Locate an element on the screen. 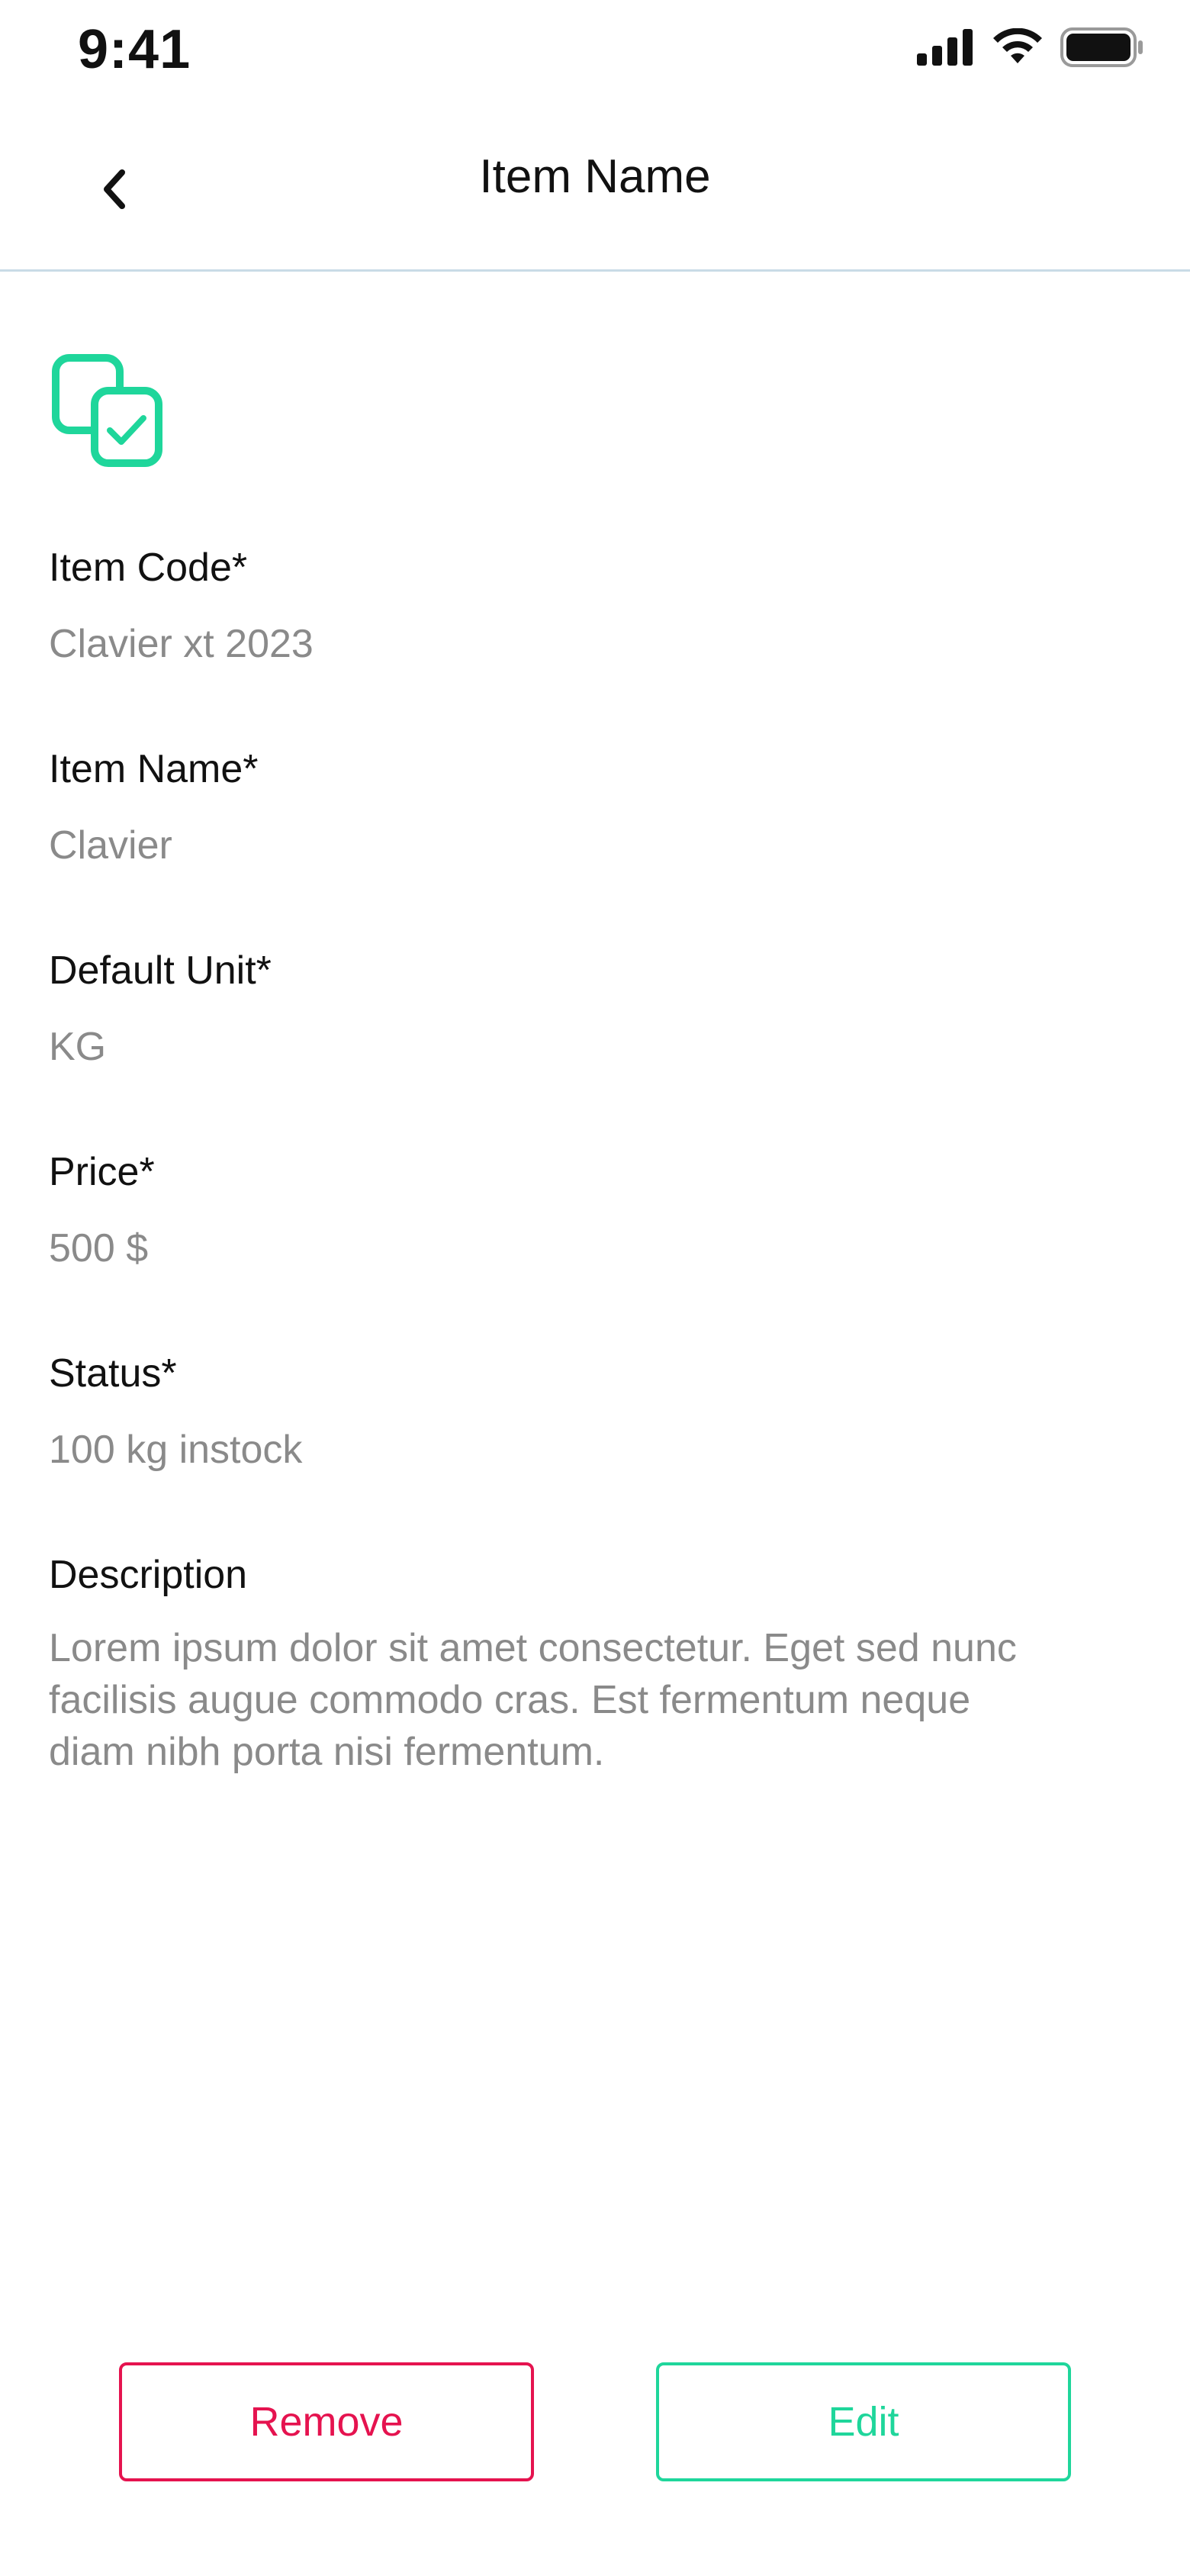  status-icons is located at coordinates (1030, 49).